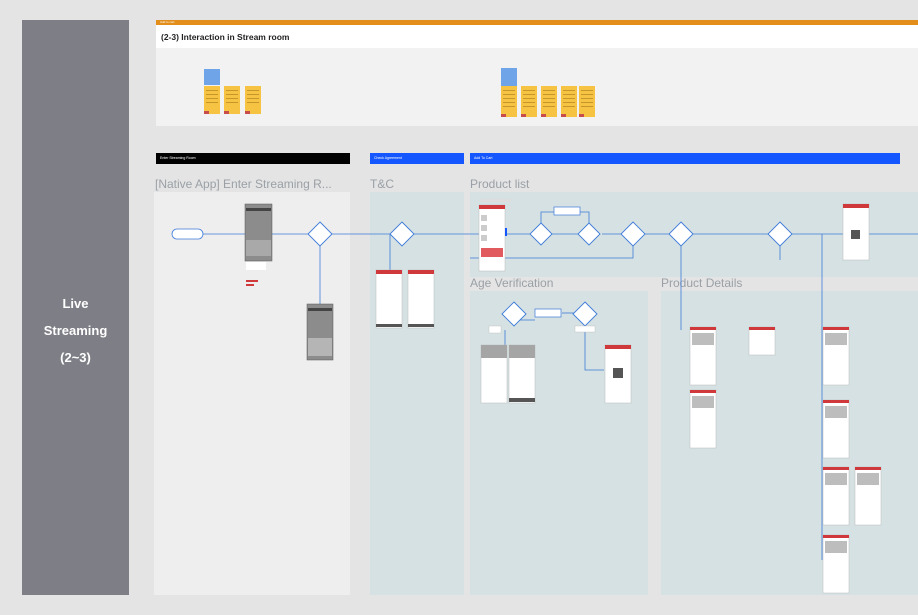  I want to click on detail-screen-headers, so click(785, 432).